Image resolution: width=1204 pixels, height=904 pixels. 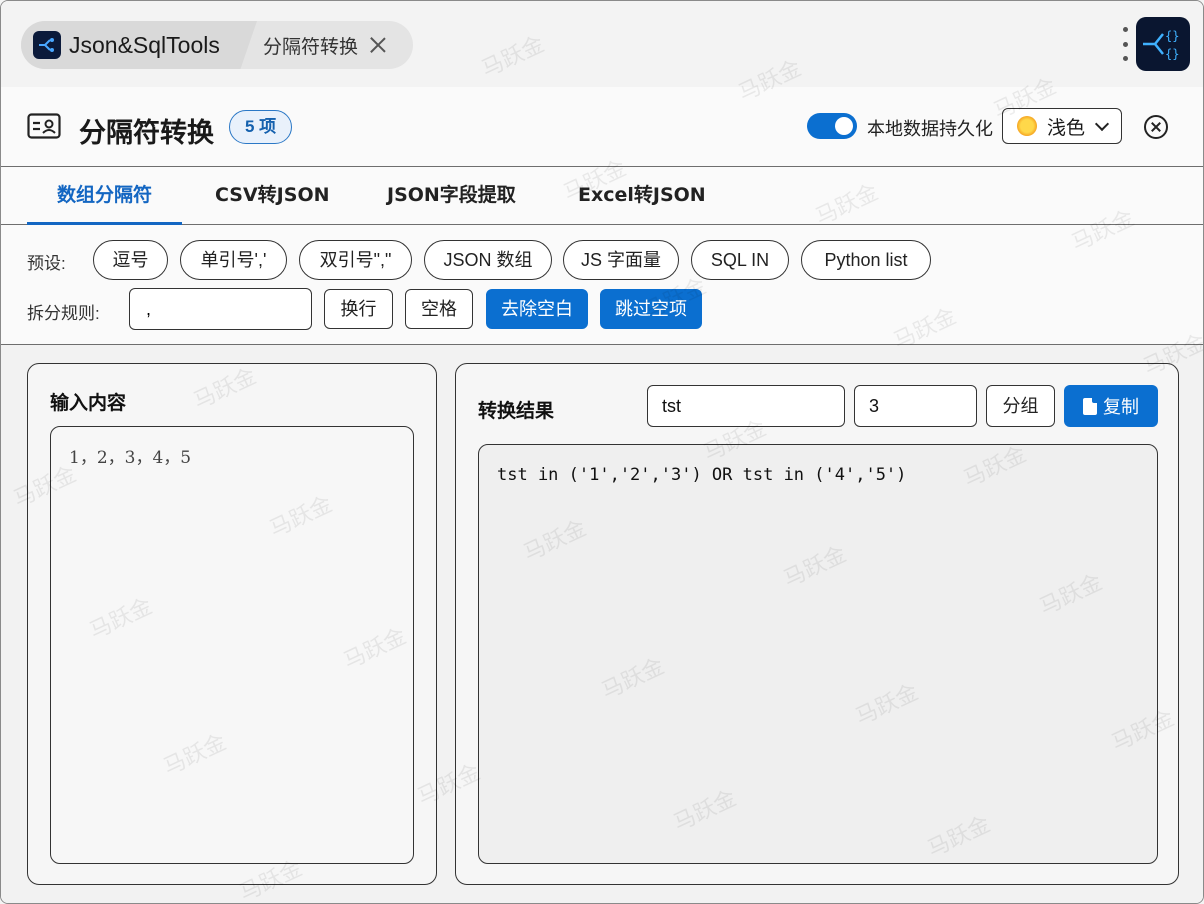 I want to click on app-brand-icon: {} {}, so click(x=1163, y=44).